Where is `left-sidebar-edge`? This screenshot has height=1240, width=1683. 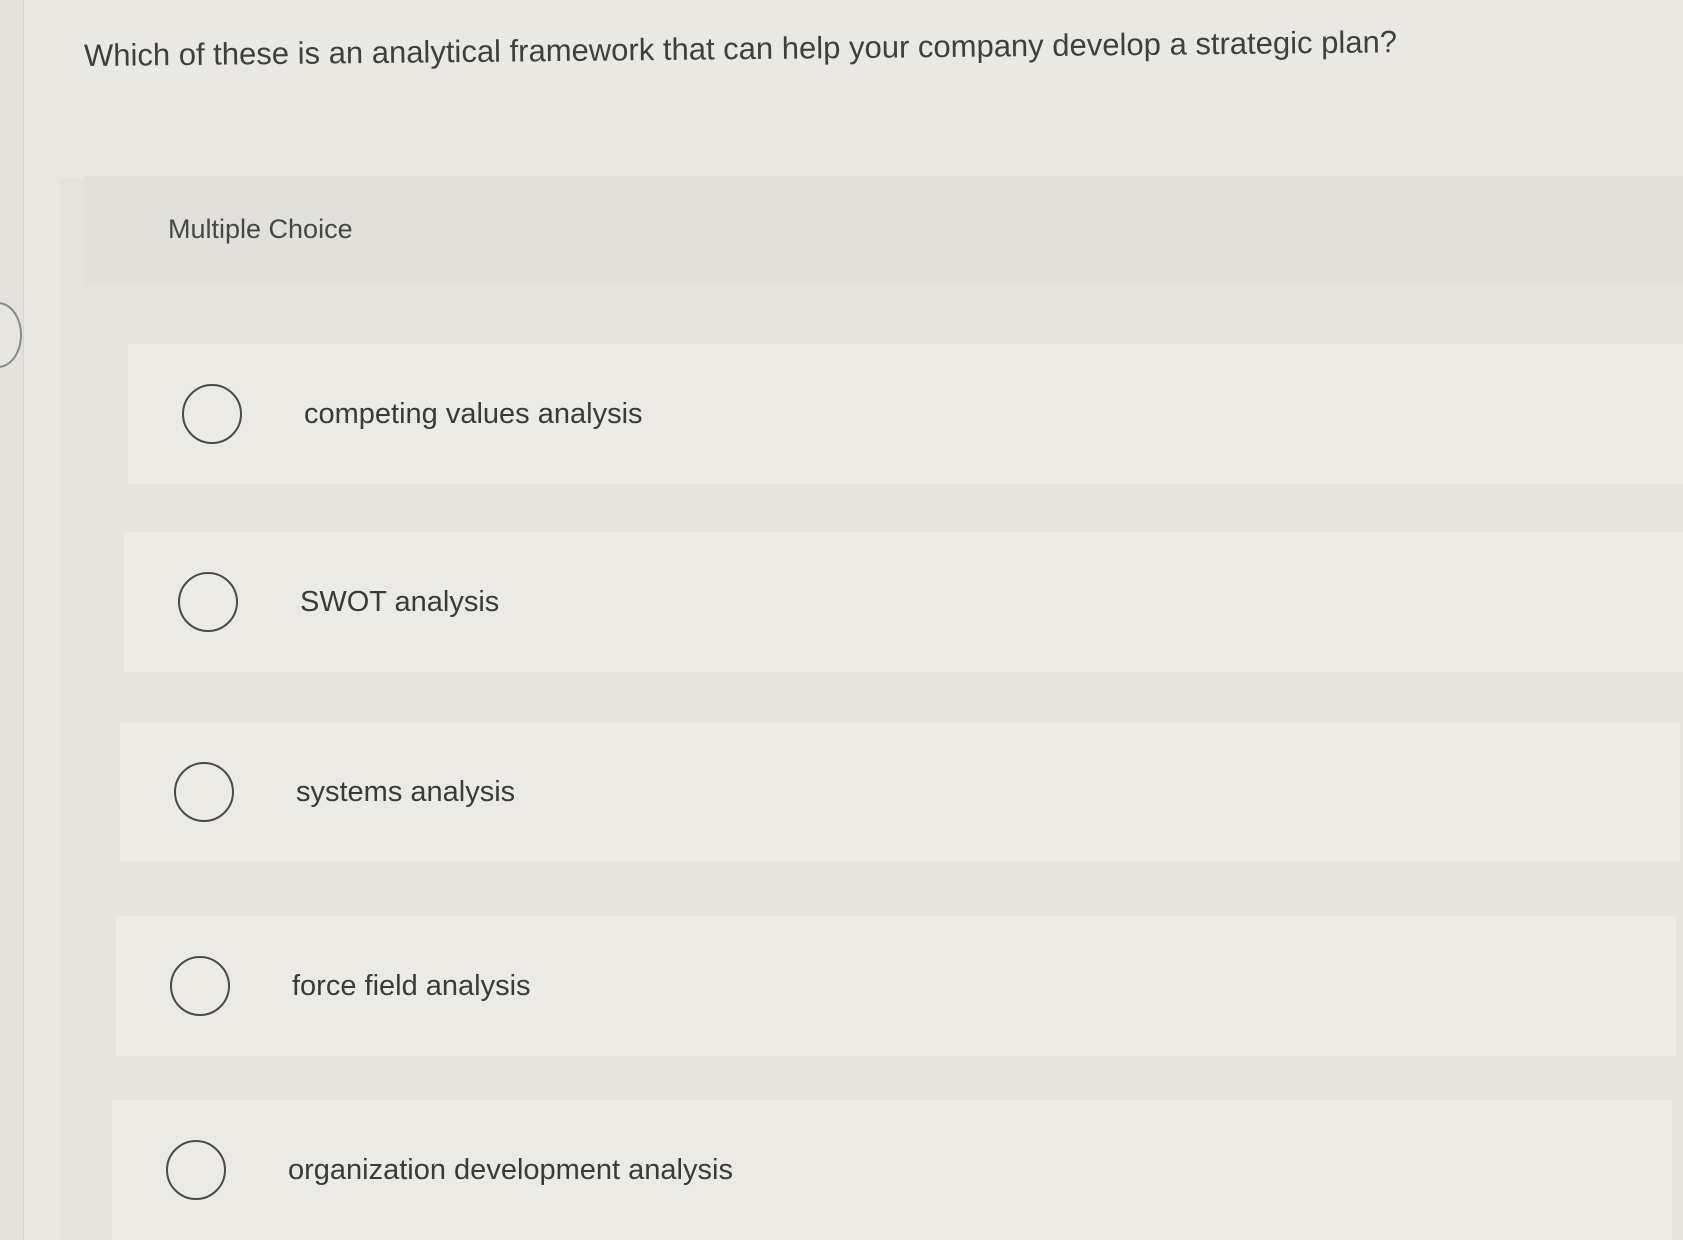
left-sidebar-edge is located at coordinates (12, 620).